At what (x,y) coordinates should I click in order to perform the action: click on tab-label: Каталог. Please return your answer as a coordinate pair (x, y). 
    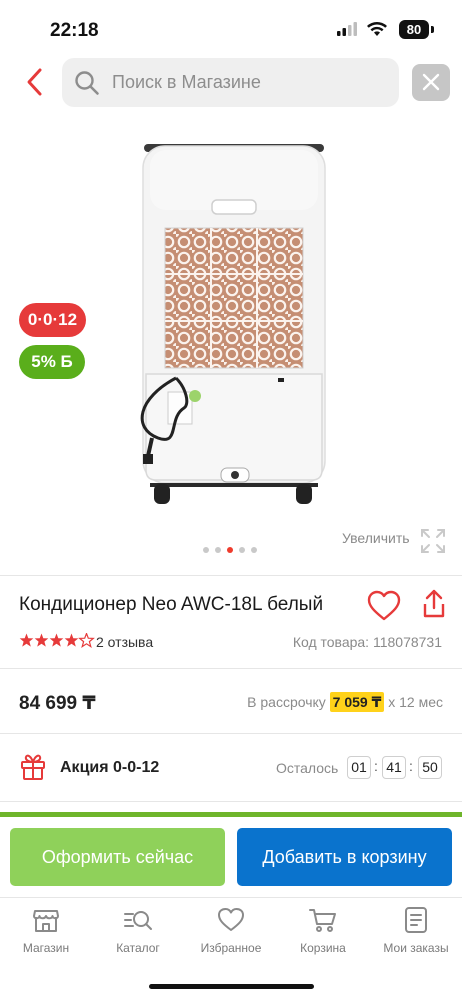
    Looking at the image, I should click on (138, 948).